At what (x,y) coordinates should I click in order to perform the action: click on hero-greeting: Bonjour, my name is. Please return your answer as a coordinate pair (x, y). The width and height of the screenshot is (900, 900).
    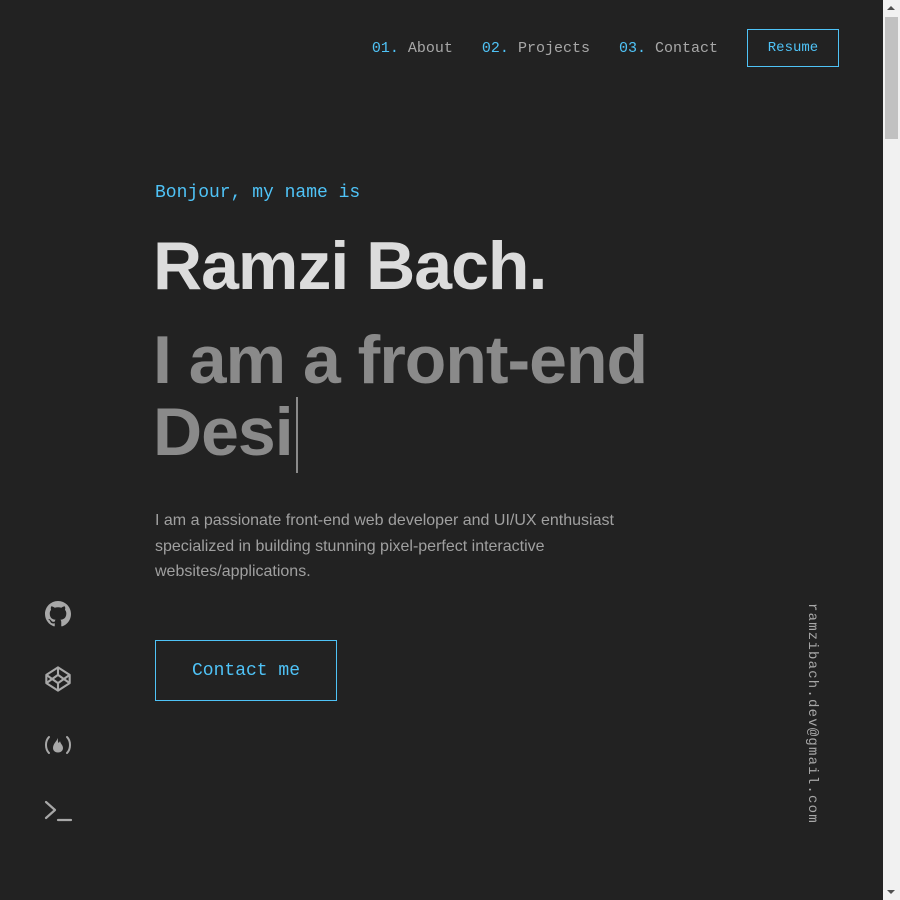
    Looking at the image, I should click on (258, 193).